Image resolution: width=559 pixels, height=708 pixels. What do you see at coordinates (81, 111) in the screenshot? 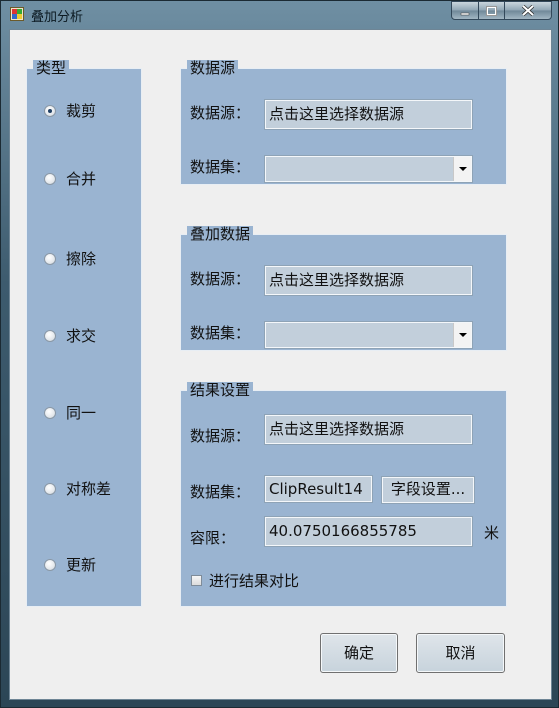
I see `radio-label: 裁剪` at bounding box center [81, 111].